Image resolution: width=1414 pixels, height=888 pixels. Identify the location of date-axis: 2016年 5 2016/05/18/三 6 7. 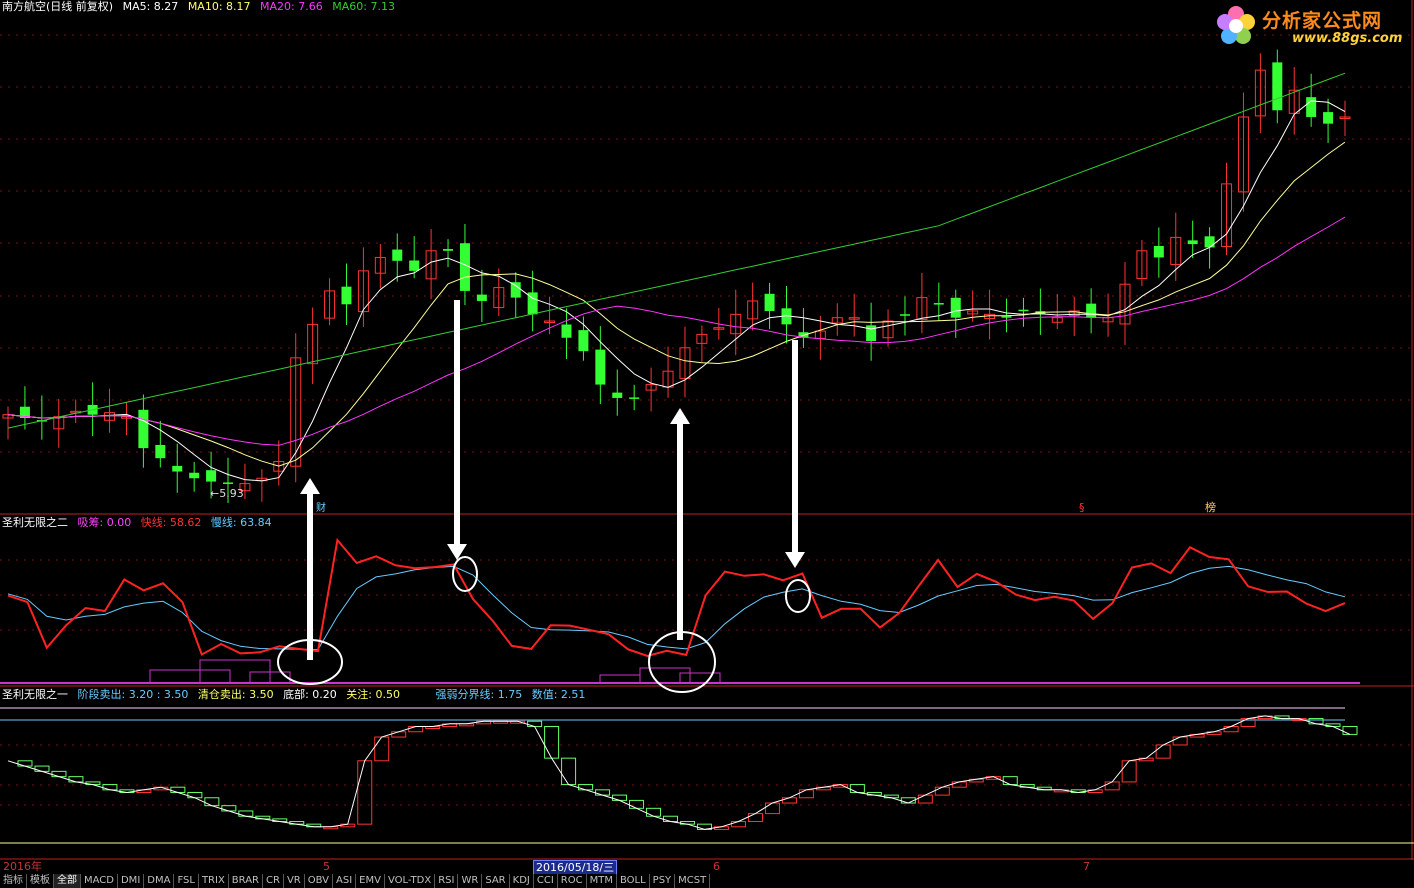
(707, 868).